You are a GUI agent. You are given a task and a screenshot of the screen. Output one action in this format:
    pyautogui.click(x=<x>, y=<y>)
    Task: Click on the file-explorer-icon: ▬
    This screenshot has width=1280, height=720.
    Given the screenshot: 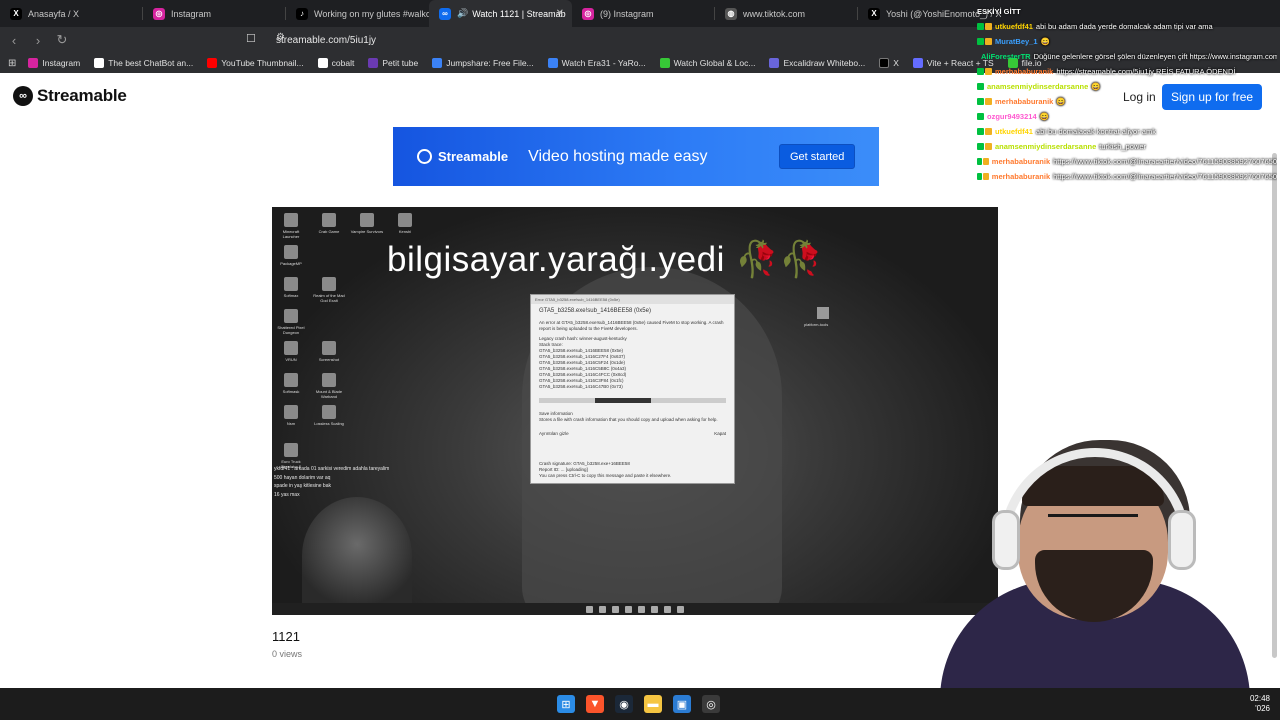 What is the action you would take?
    pyautogui.click(x=653, y=704)
    